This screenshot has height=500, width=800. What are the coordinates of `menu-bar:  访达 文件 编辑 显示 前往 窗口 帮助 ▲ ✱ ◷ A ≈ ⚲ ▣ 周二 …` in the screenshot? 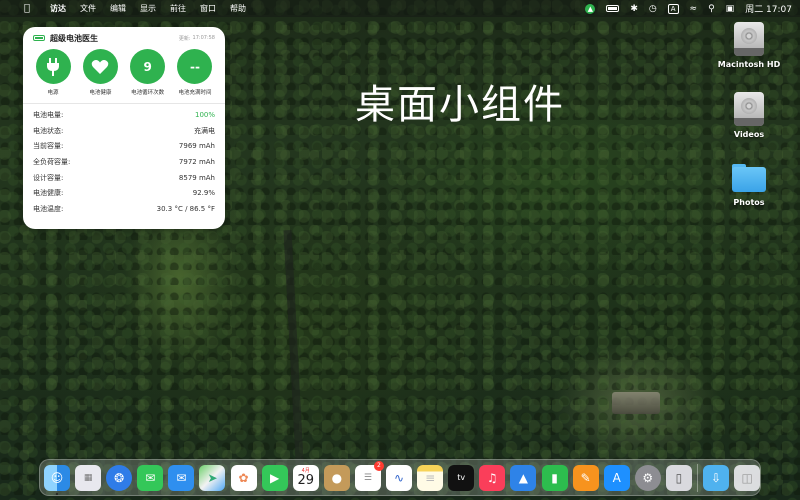 It's located at (400, 8).